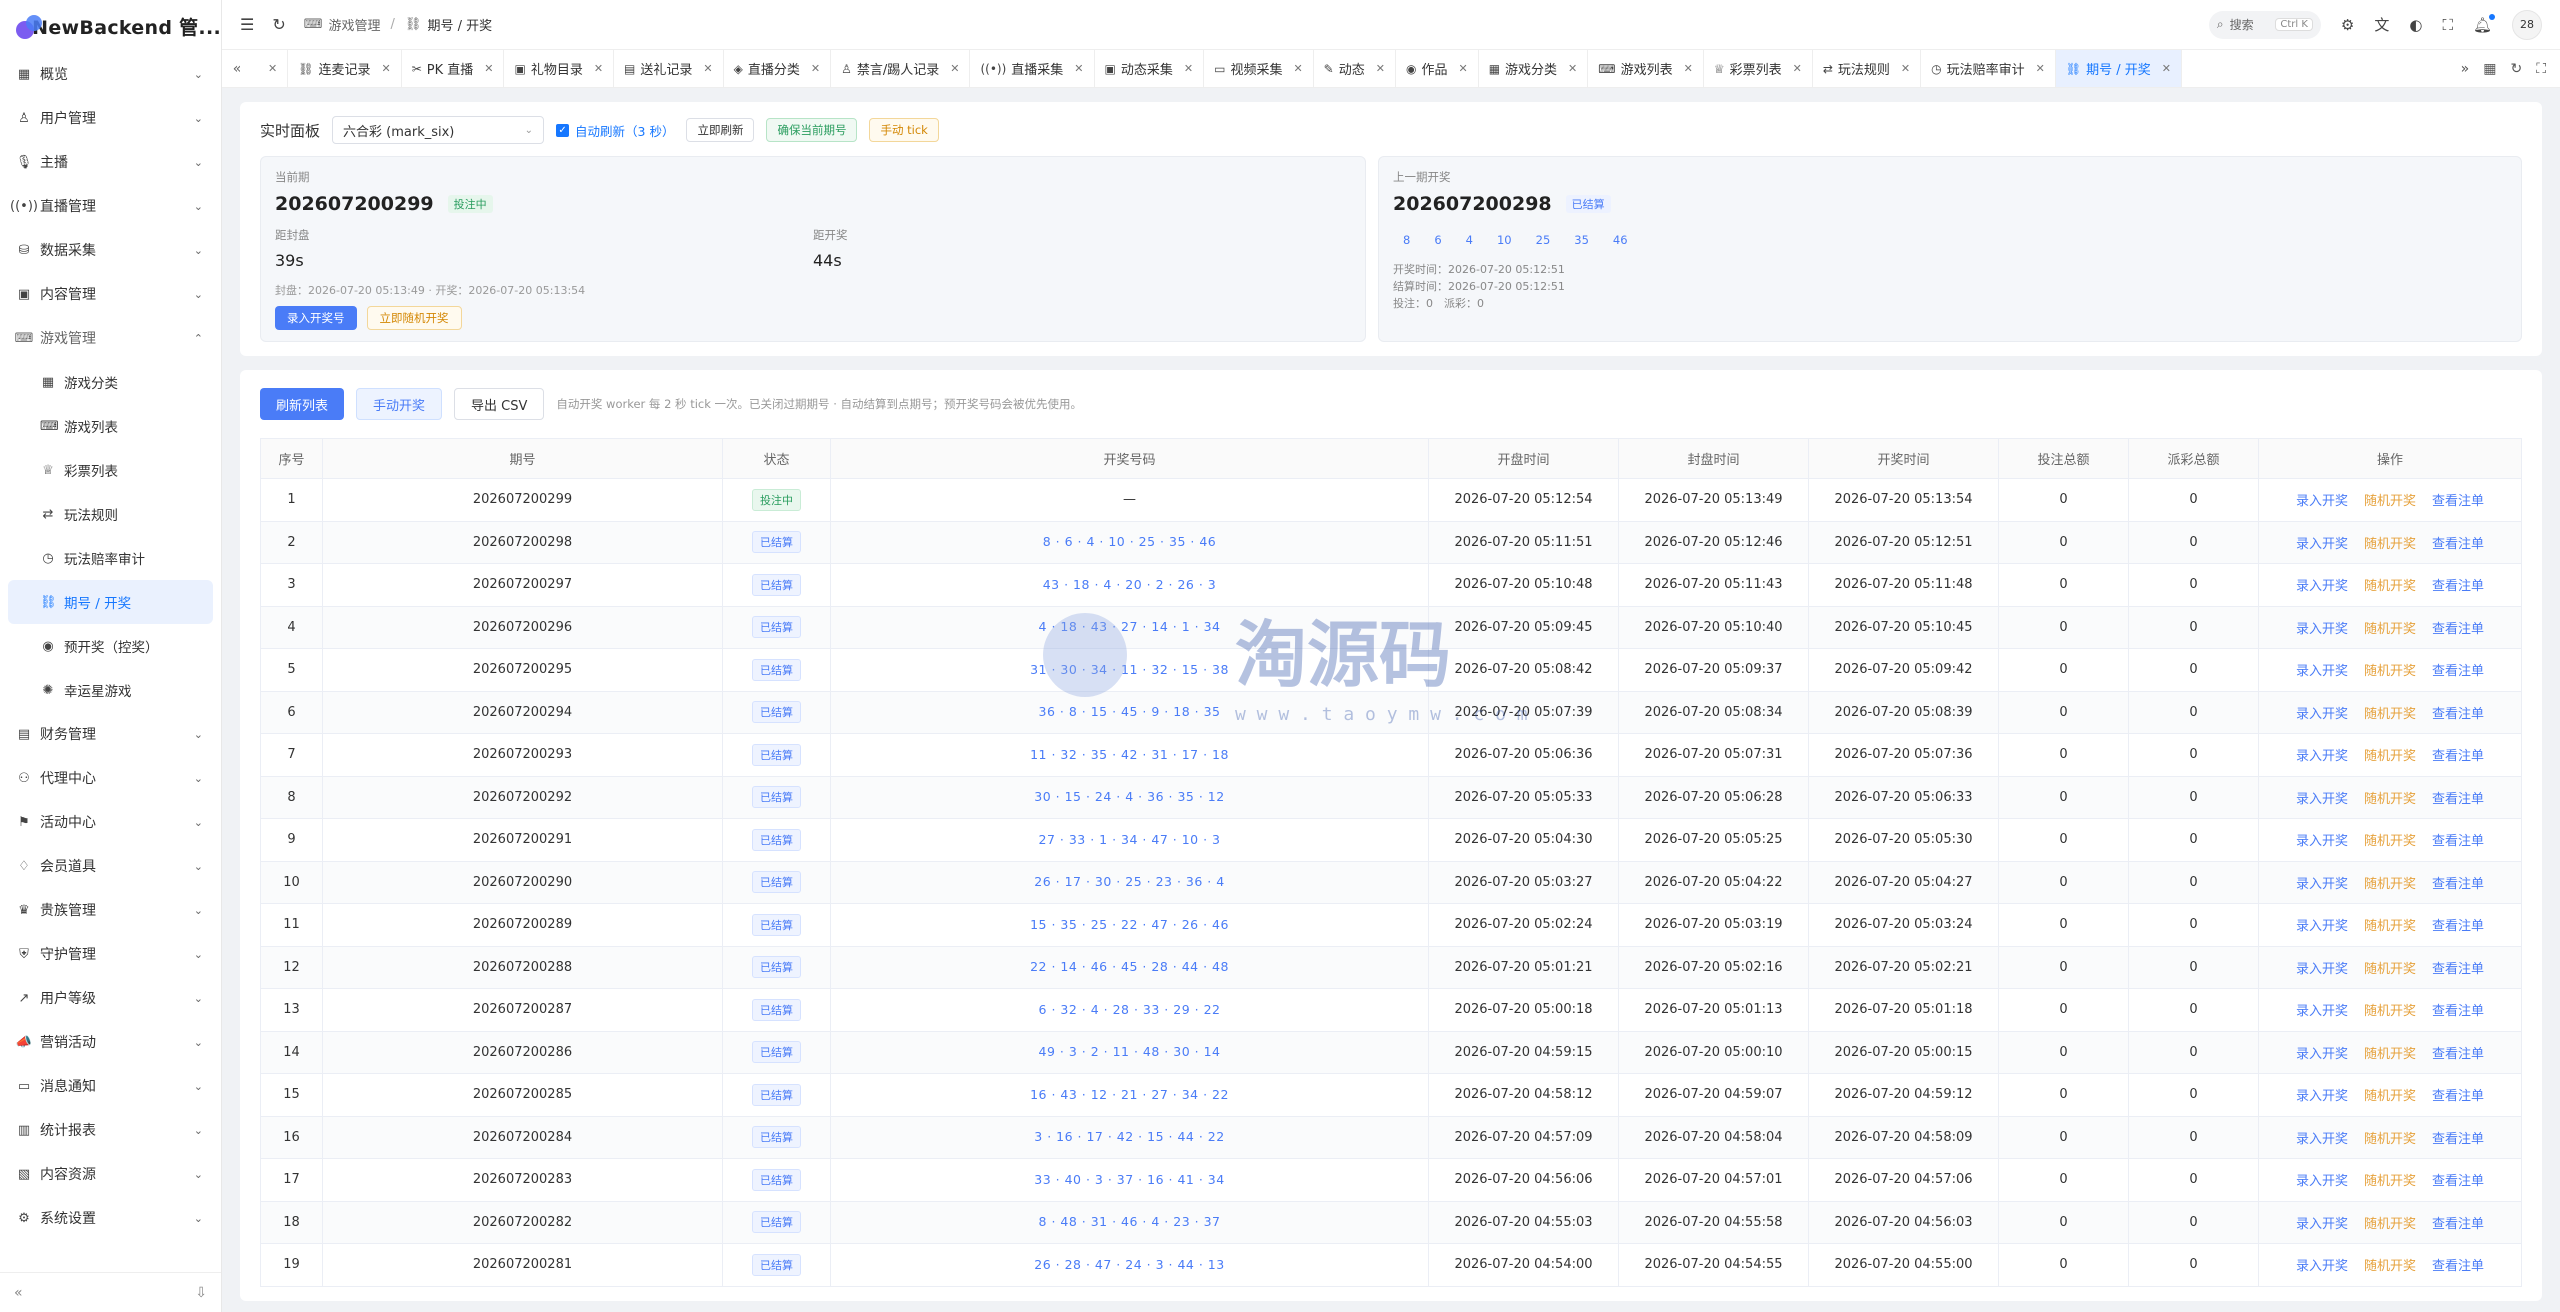 This screenshot has height=1312, width=2560. What do you see at coordinates (669, 68) in the screenshot?
I see `tab: ▤ 送礼记录 ✕` at bounding box center [669, 68].